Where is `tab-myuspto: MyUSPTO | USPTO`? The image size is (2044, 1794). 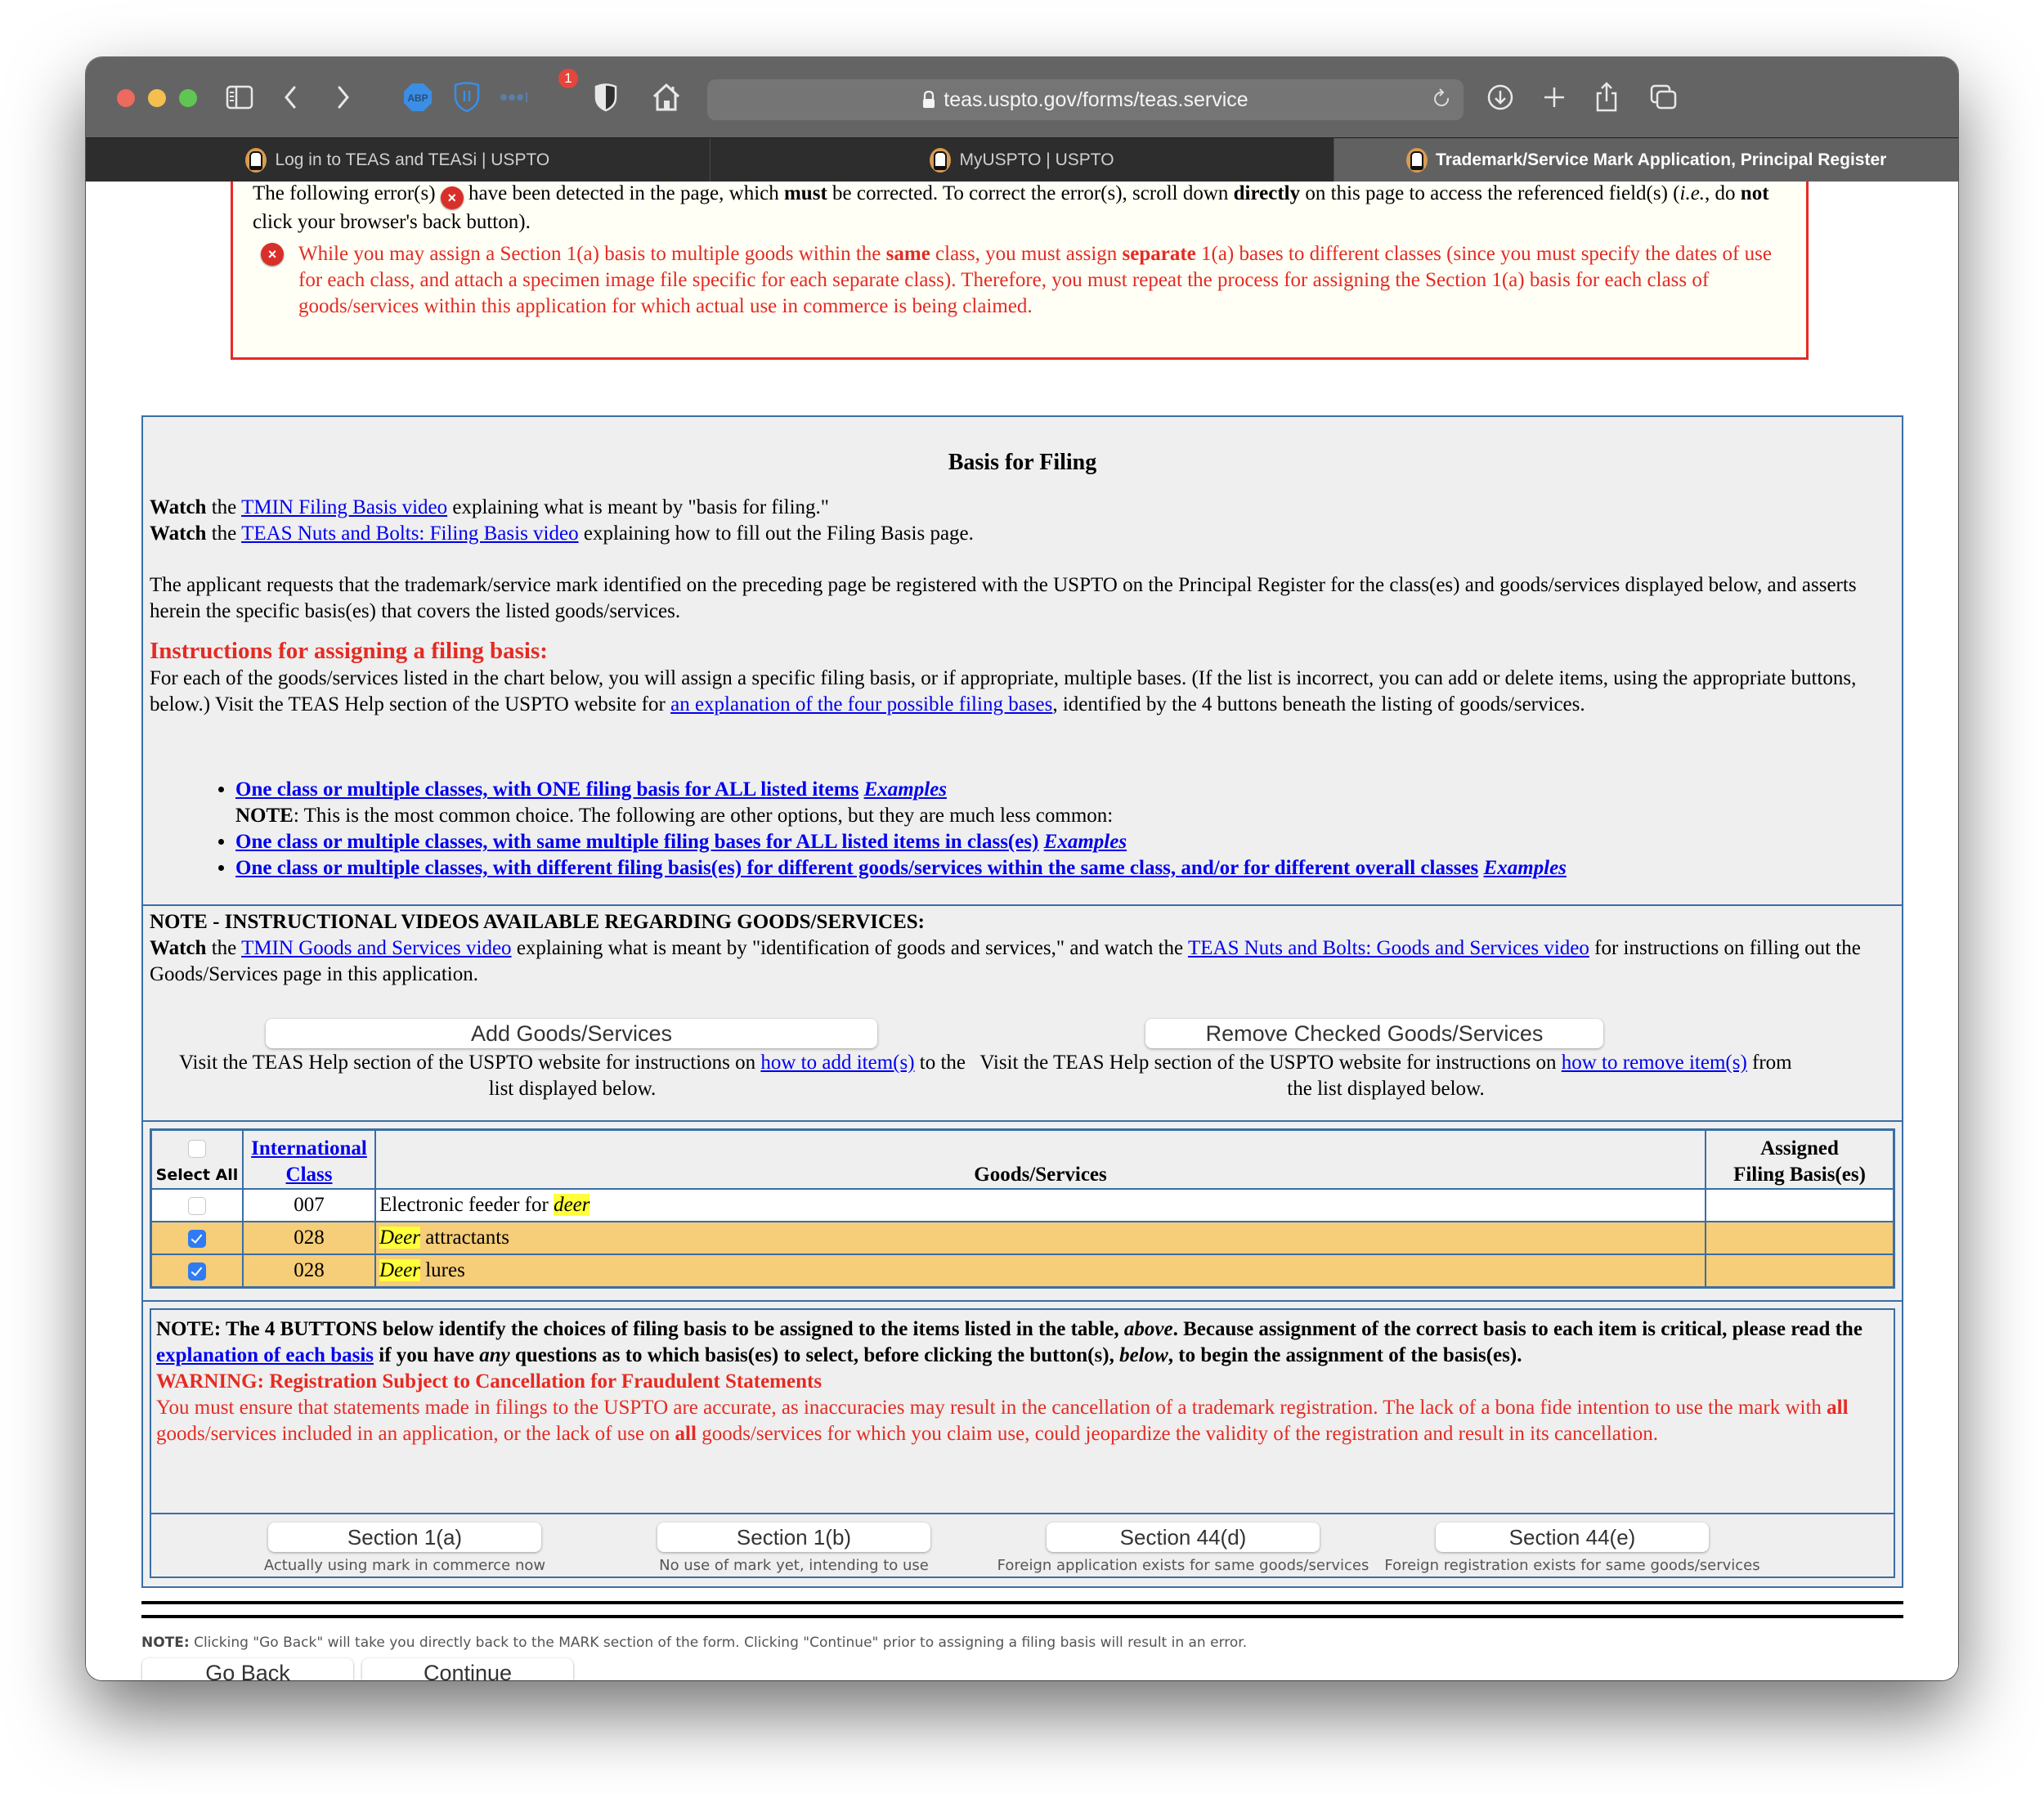
tab-myuspto: MyUSPTO | USPTO is located at coordinates (1023, 160).